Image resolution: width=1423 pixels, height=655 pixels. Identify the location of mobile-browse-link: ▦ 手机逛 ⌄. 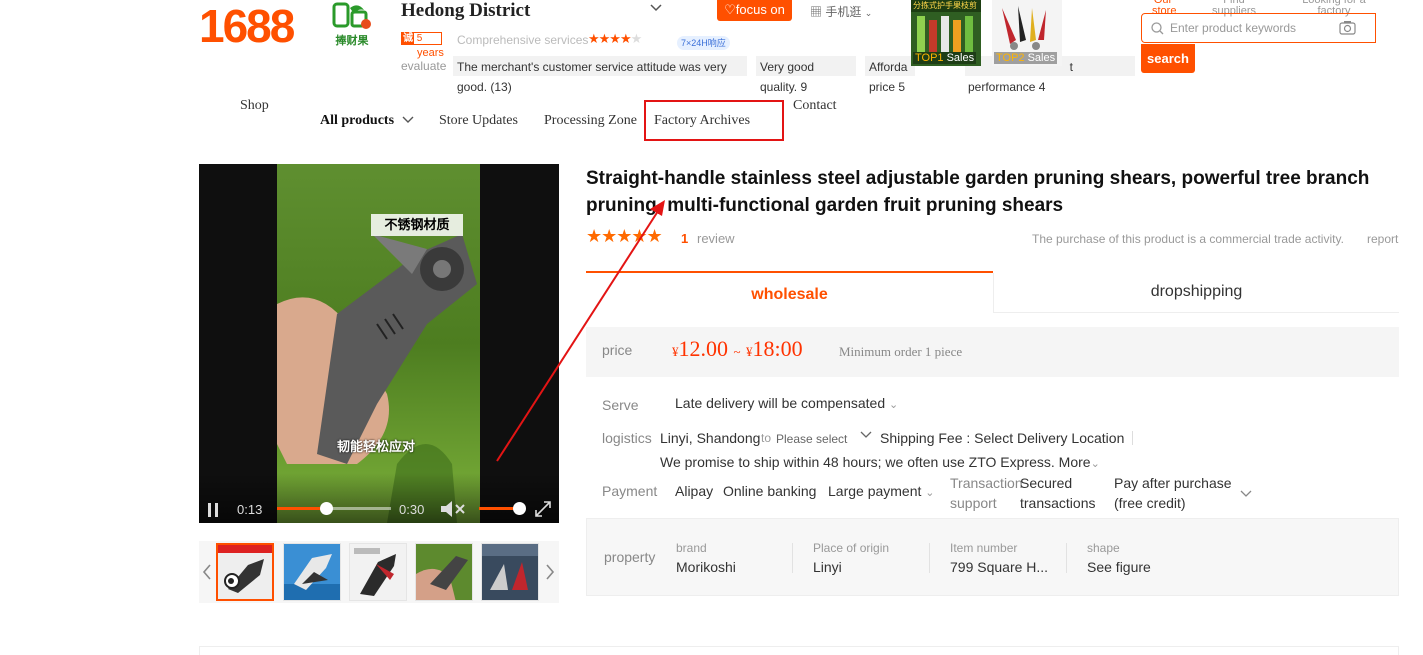
(841, 11).